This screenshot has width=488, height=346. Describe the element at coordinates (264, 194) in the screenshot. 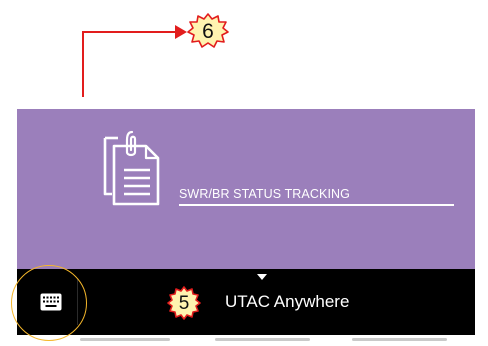

I see `tile-label: SWR/BR STATUS TRACKING` at that location.